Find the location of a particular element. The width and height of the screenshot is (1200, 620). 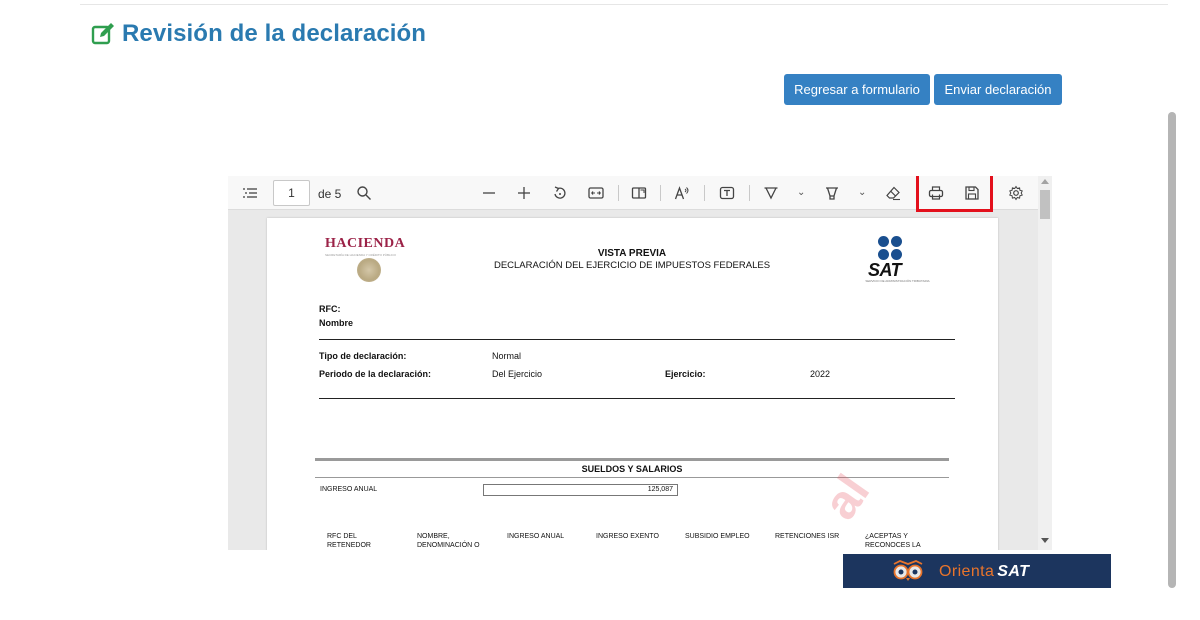

page-count: de 5 is located at coordinates (330, 194).